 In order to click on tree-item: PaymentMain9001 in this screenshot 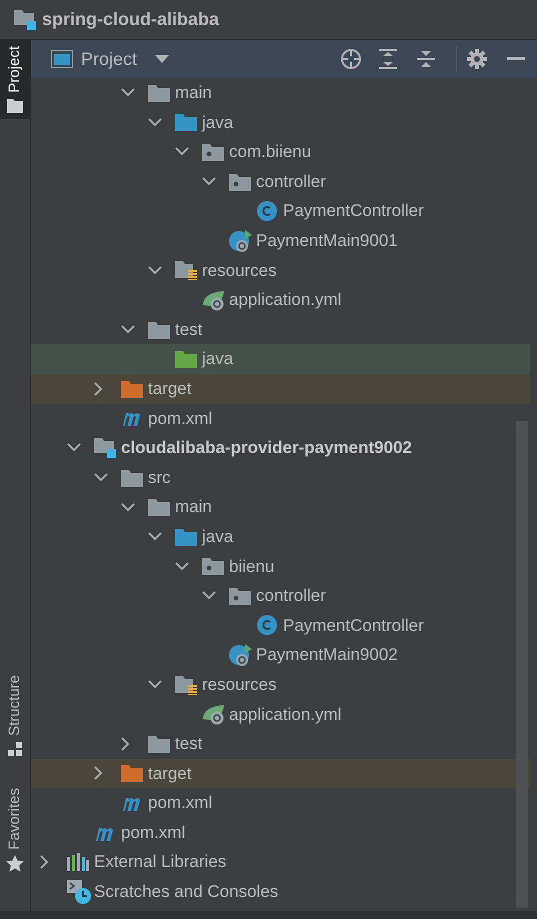, I will do `click(327, 241)`.